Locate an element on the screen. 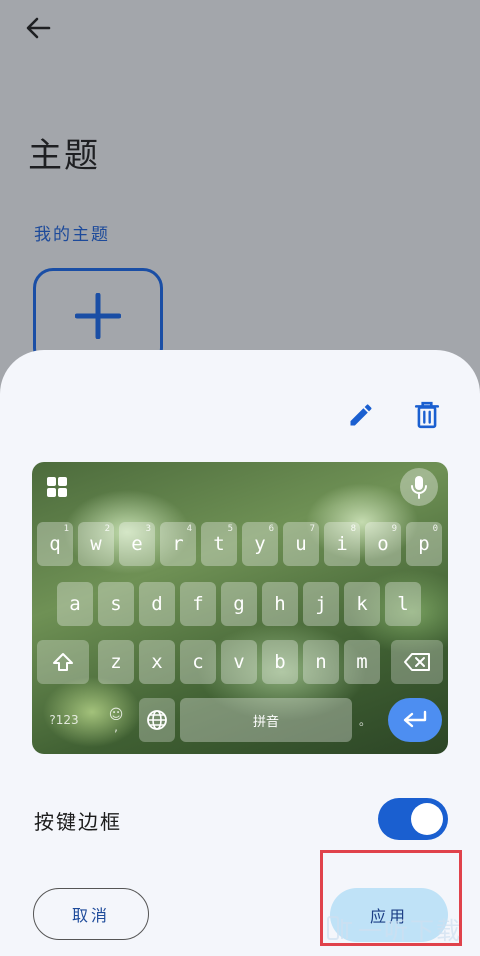 Image resolution: width=480 pixels, height=956 pixels. key-border-setting: 按键边框 is located at coordinates (241, 820).